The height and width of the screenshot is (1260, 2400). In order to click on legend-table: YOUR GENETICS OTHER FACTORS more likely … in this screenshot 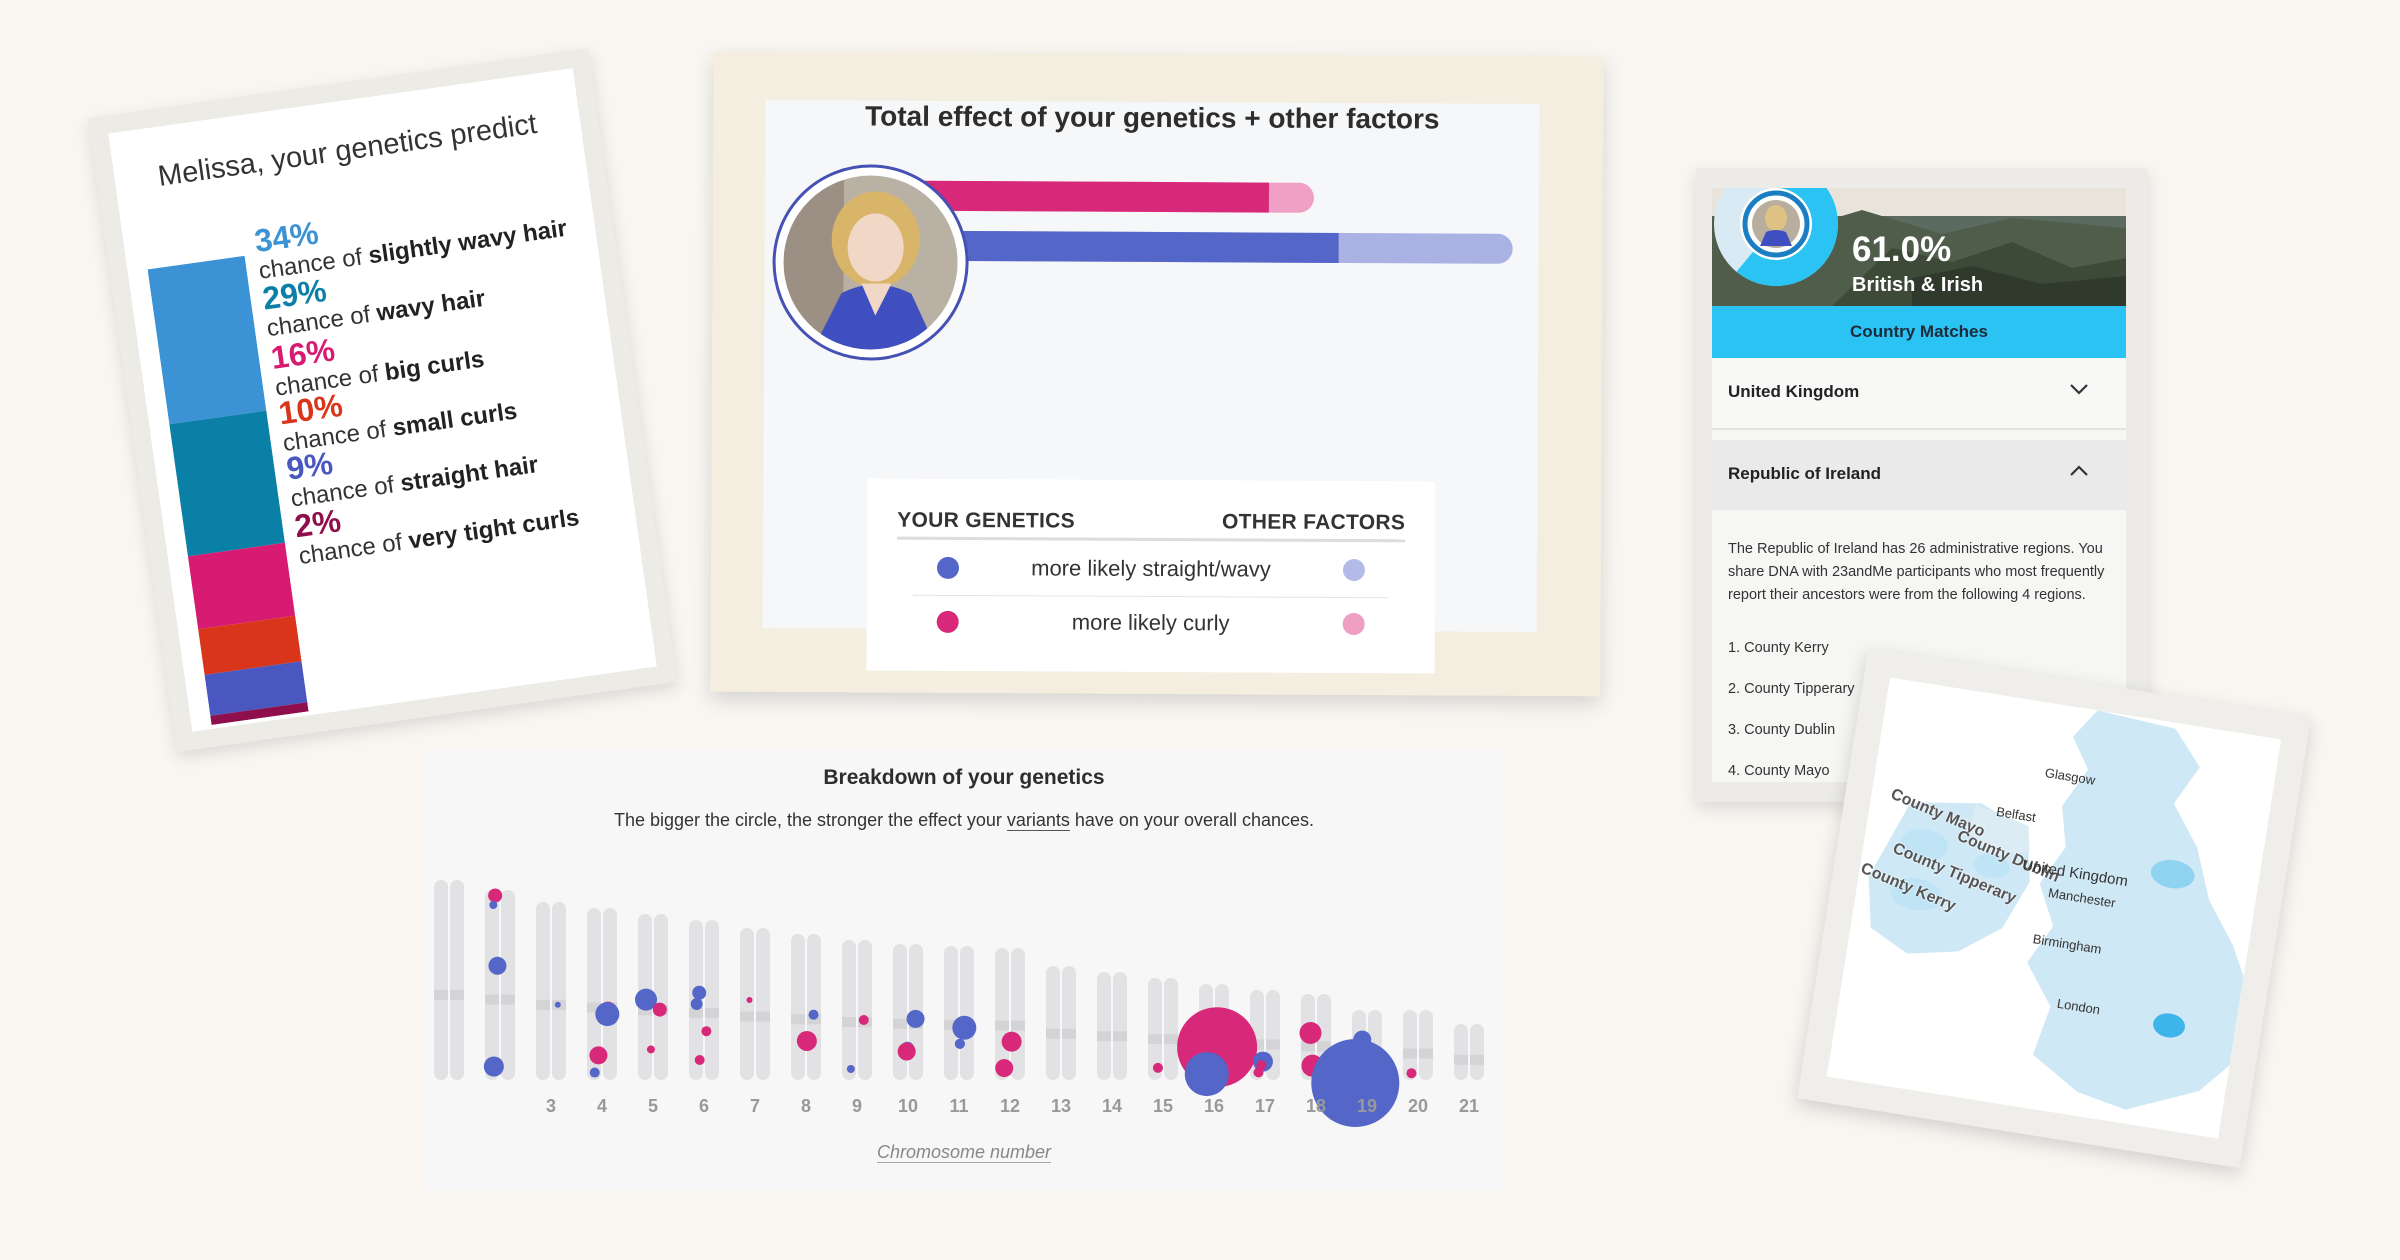, I will do `click(1151, 576)`.